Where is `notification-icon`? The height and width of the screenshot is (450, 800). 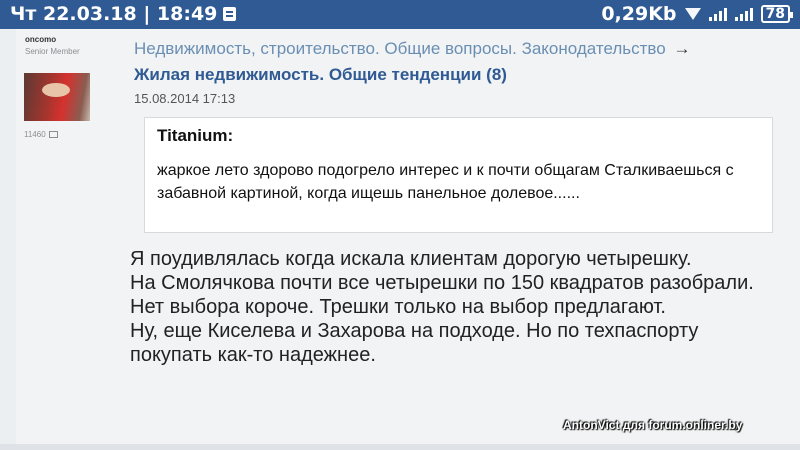 notification-icon is located at coordinates (230, 14).